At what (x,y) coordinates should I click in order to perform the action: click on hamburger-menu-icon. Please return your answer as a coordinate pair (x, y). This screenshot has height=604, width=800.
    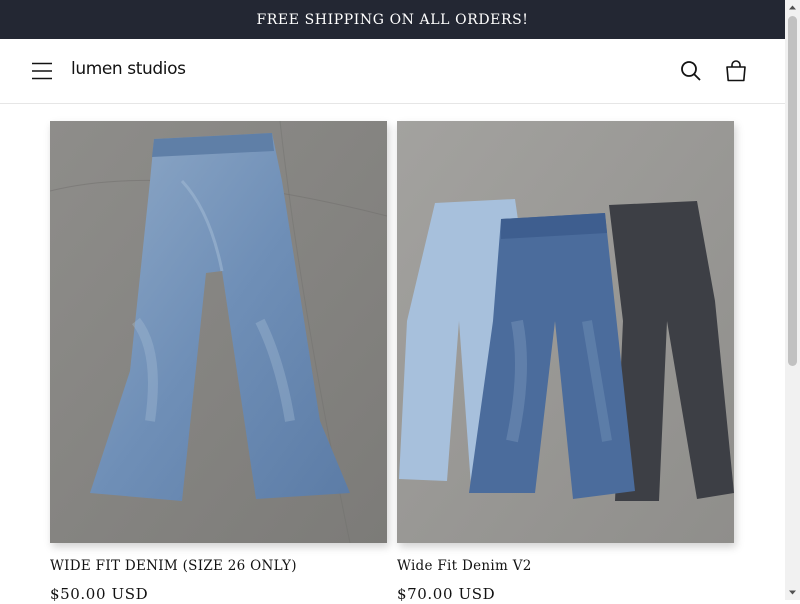
    Looking at the image, I should click on (42, 71).